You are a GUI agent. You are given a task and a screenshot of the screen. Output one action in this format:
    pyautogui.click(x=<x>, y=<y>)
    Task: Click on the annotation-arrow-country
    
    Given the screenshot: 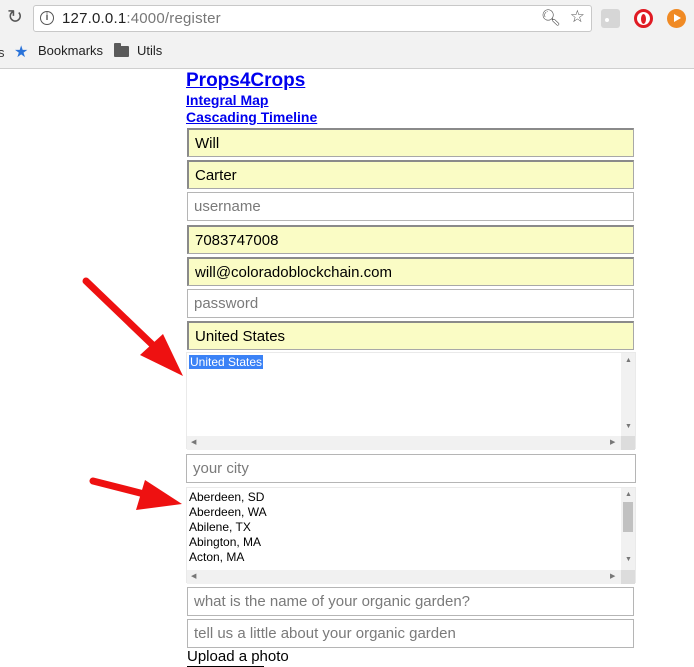 What is the action you would take?
    pyautogui.click(x=132, y=326)
    